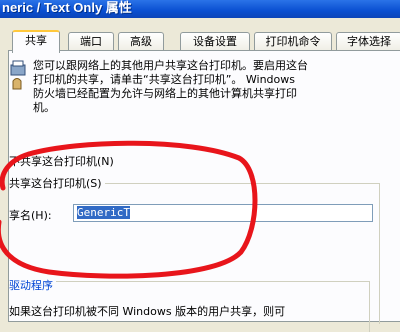  I want to click on shared-printer-icon, so click(18, 75).